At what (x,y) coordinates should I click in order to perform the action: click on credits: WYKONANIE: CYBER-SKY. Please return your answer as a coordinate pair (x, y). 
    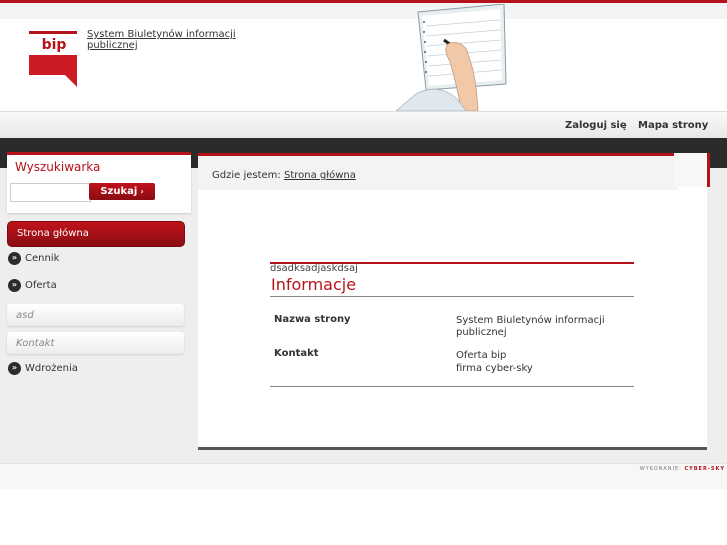
    Looking at the image, I should click on (682, 469).